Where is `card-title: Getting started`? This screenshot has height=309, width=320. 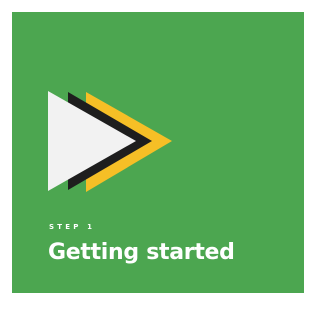
card-title: Getting started is located at coordinates (141, 252).